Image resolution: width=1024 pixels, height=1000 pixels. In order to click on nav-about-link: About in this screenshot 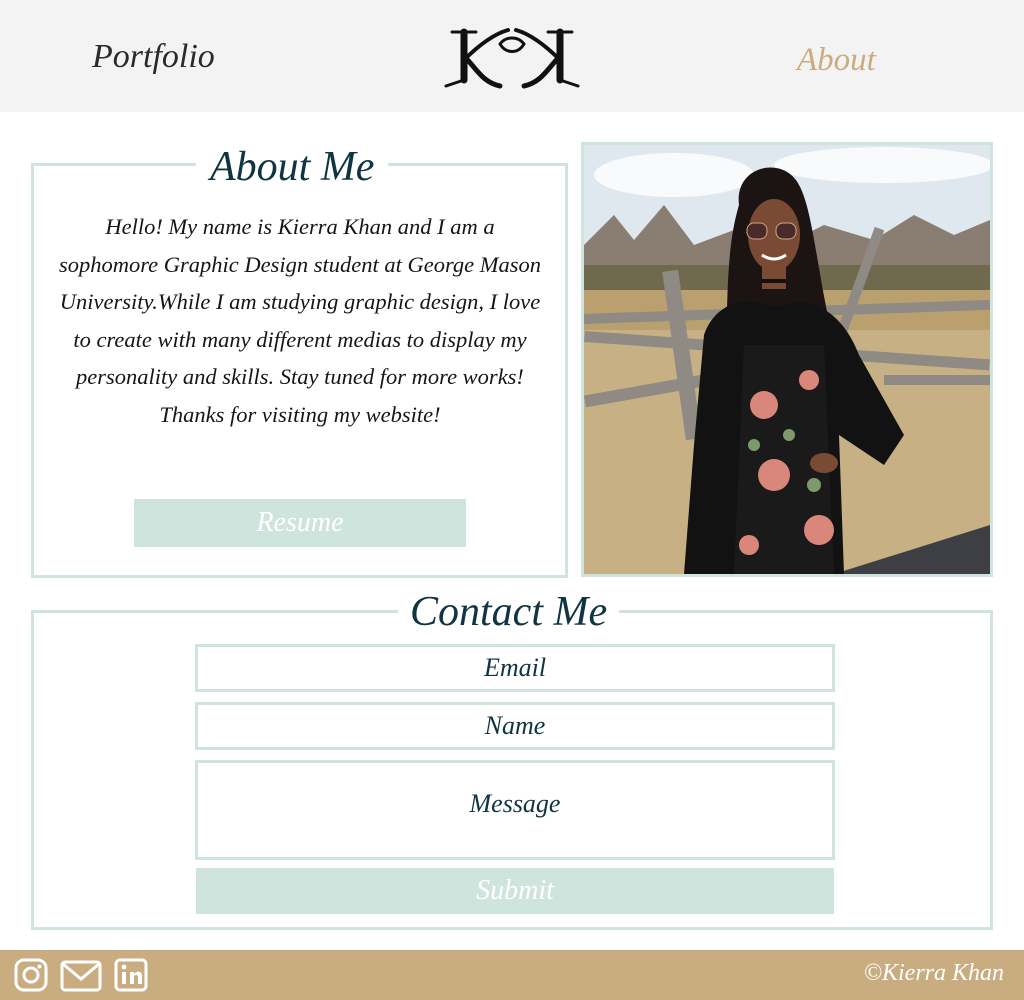, I will do `click(836, 60)`.